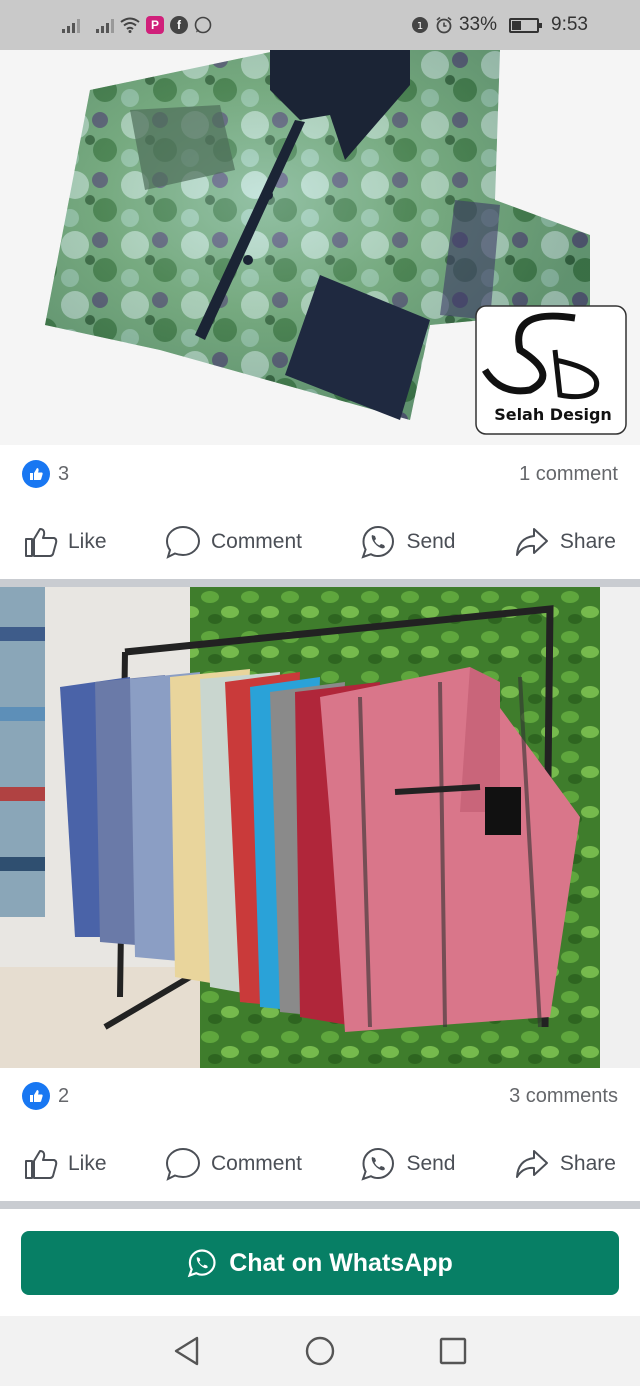 The width and height of the screenshot is (640, 1386). I want to click on reaction-count: 2, so click(64, 1095).